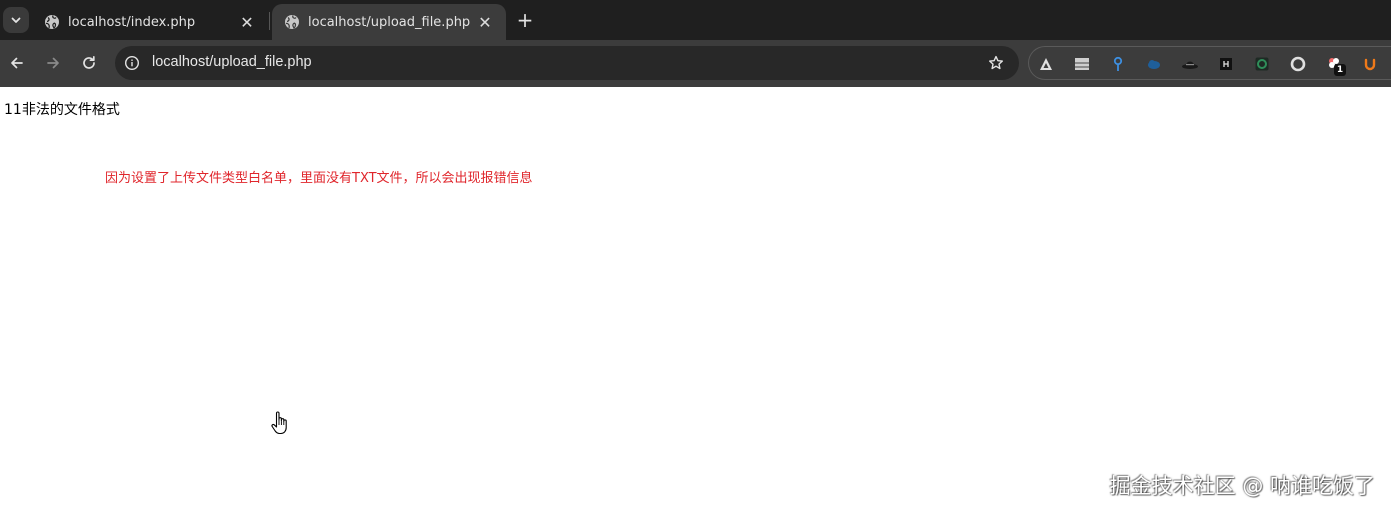  I want to click on tab-title: localhost/upload_file.php, so click(389, 22).